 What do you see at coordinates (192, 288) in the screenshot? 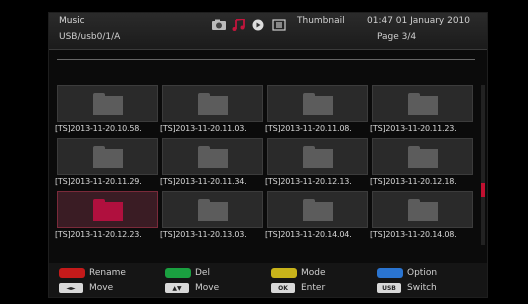
I see `move-ud-hint: ▲▼ Move` at bounding box center [192, 288].